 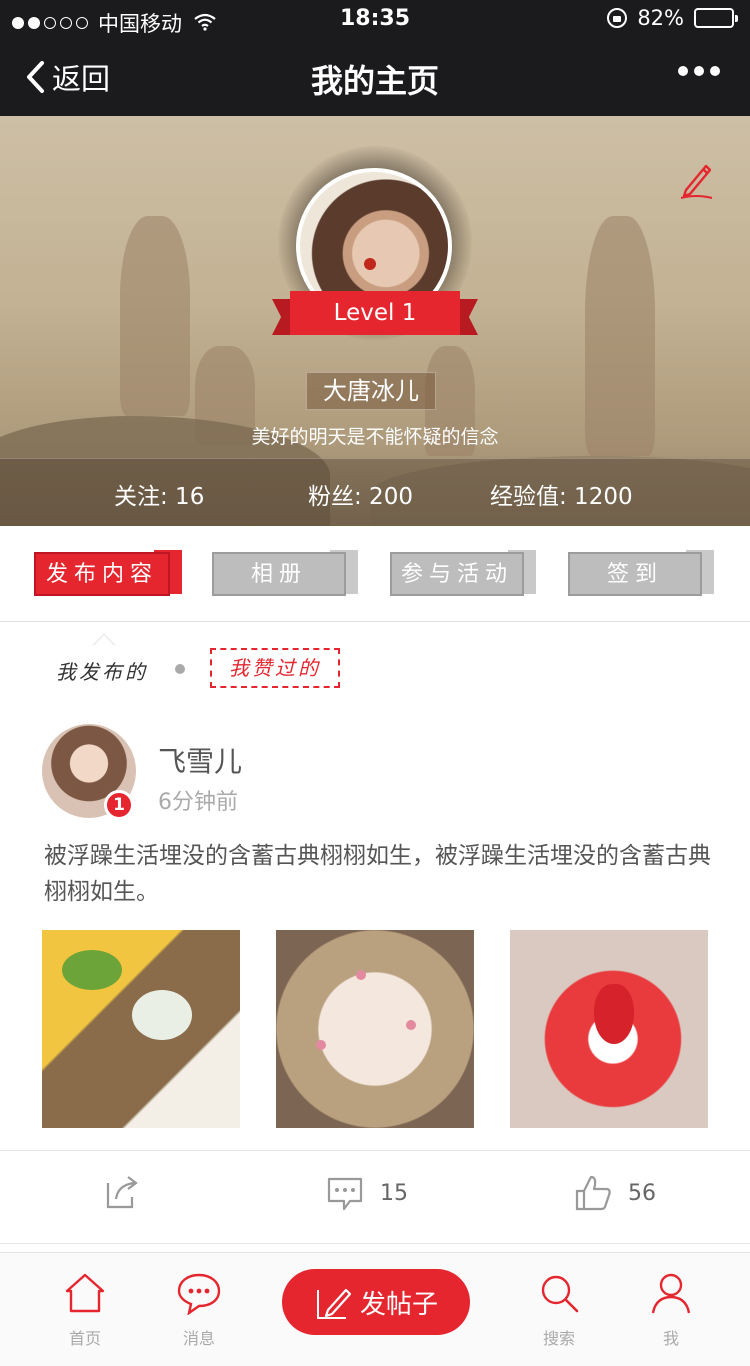 I want to click on post-image-dessert, so click(x=609, y=1029).